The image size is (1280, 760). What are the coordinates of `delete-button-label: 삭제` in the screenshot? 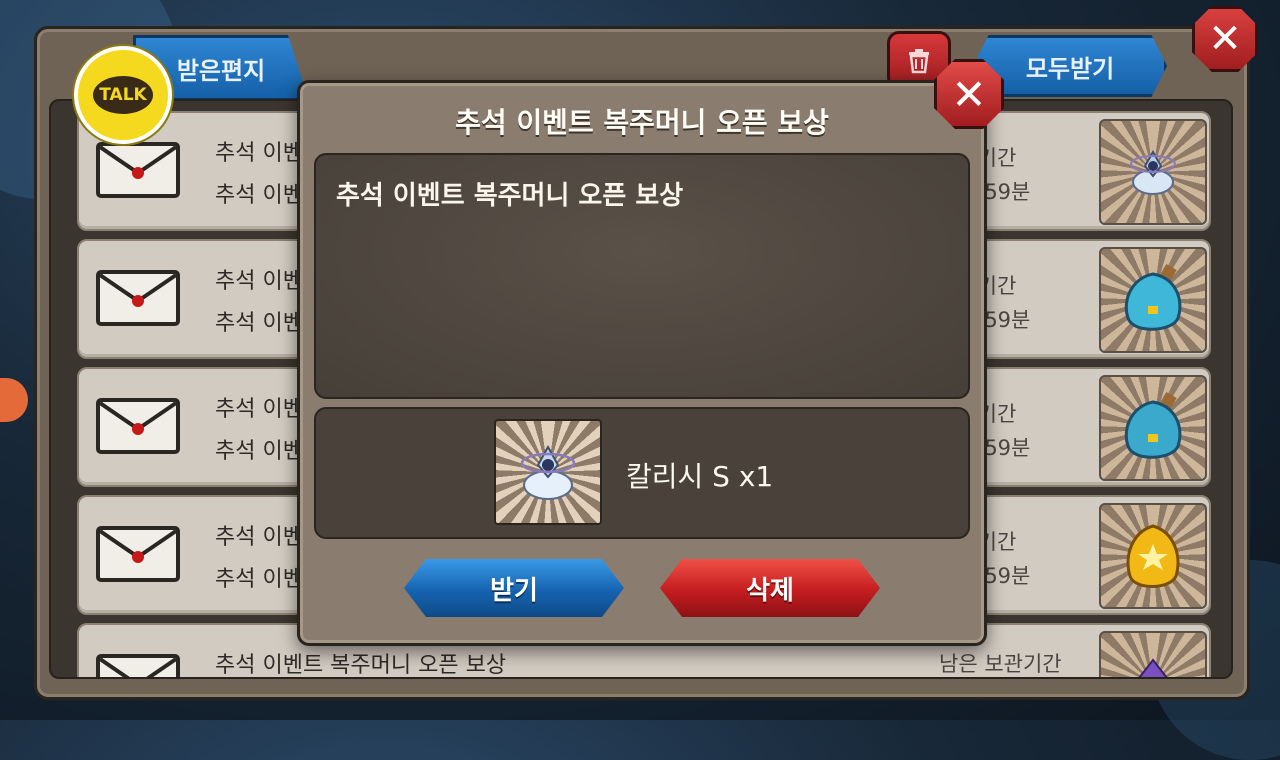 It's located at (770, 590).